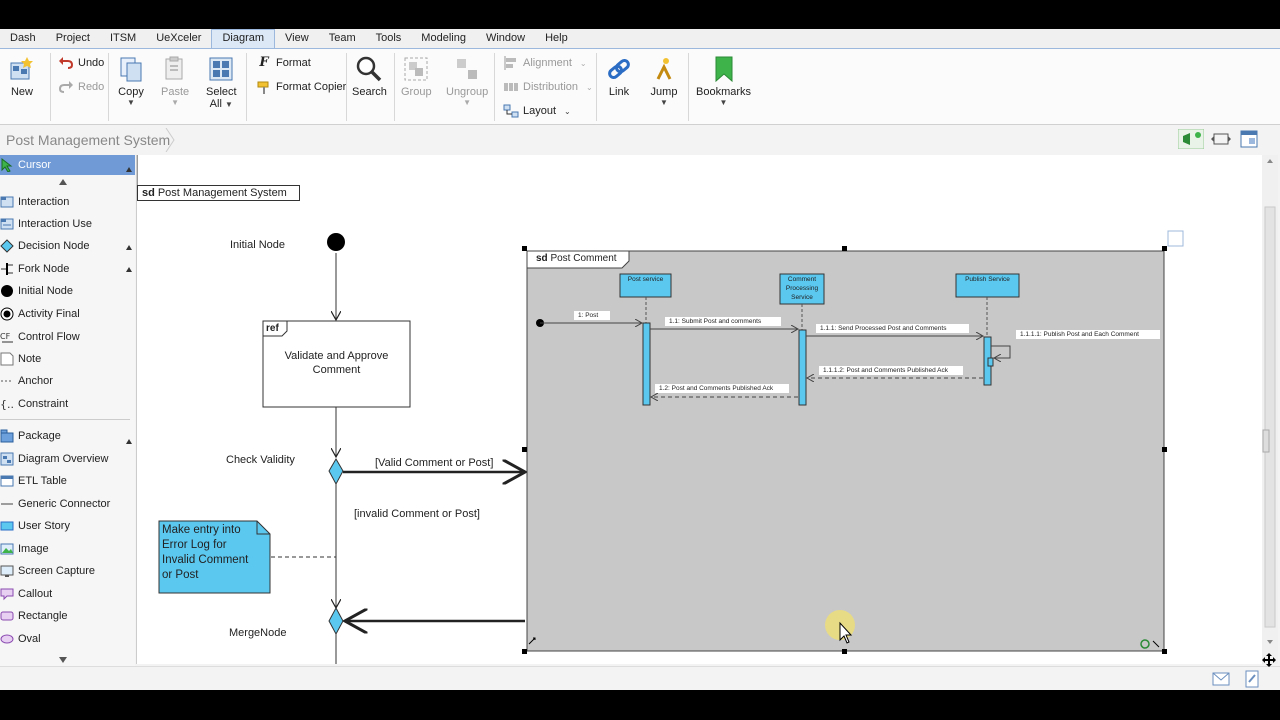 Image resolution: width=1280 pixels, height=720 pixels. Describe the element at coordinates (301, 87) in the screenshot. I see `format-copier-button: Format Copier` at that location.